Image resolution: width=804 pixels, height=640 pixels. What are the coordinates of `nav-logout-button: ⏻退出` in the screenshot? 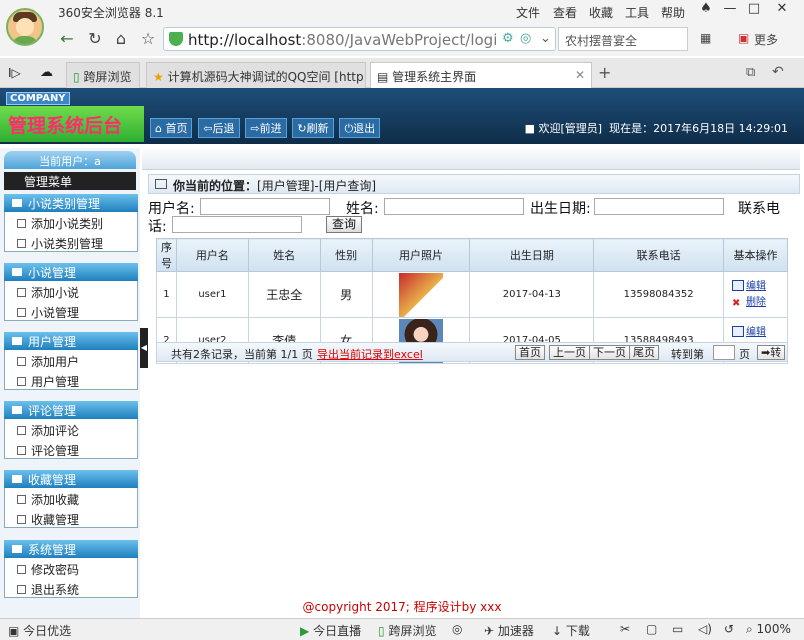 It's located at (360, 128).